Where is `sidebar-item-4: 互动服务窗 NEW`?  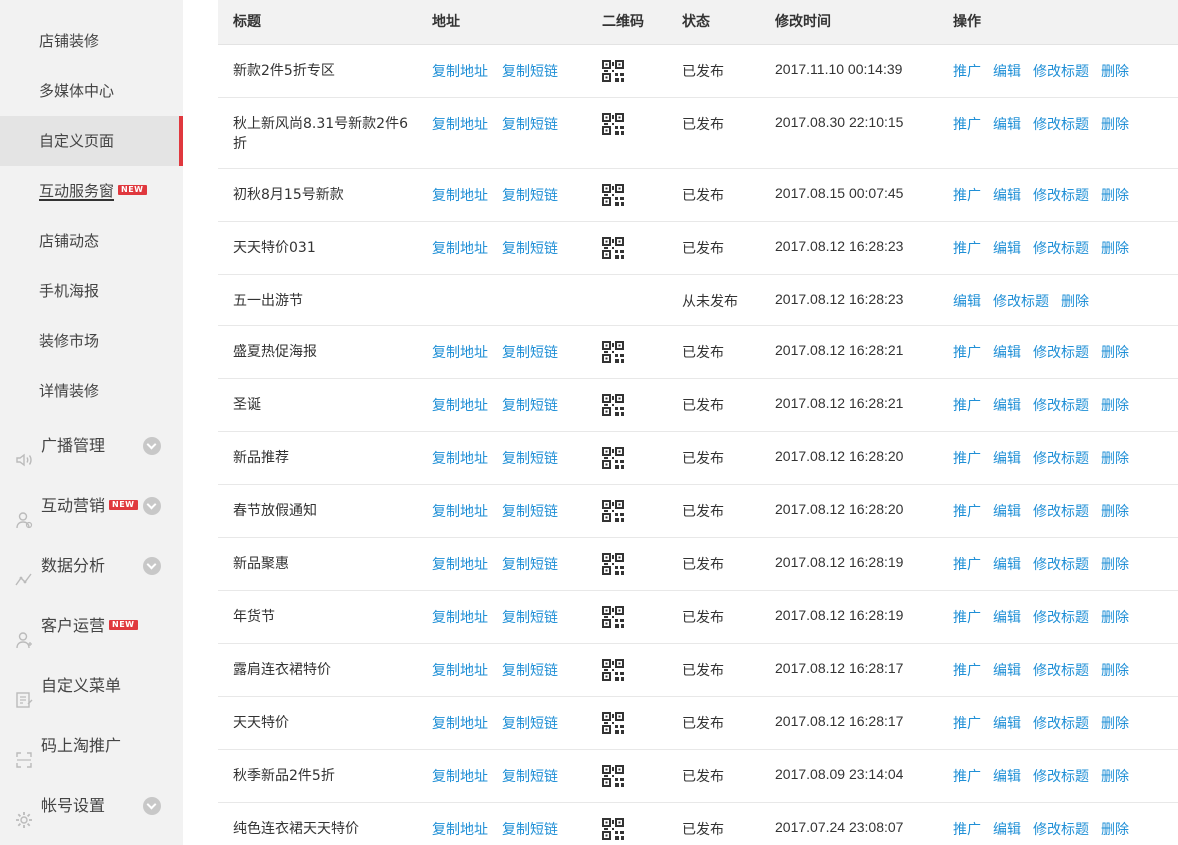 sidebar-item-4: 互动服务窗 NEW is located at coordinates (91, 191).